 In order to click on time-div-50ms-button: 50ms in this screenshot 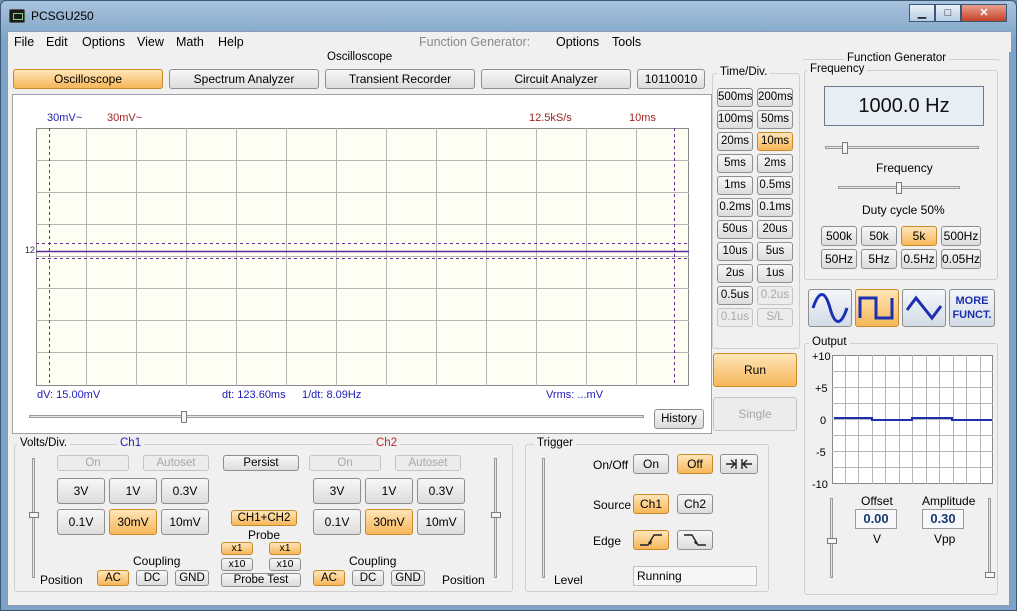, I will do `click(775, 119)`.